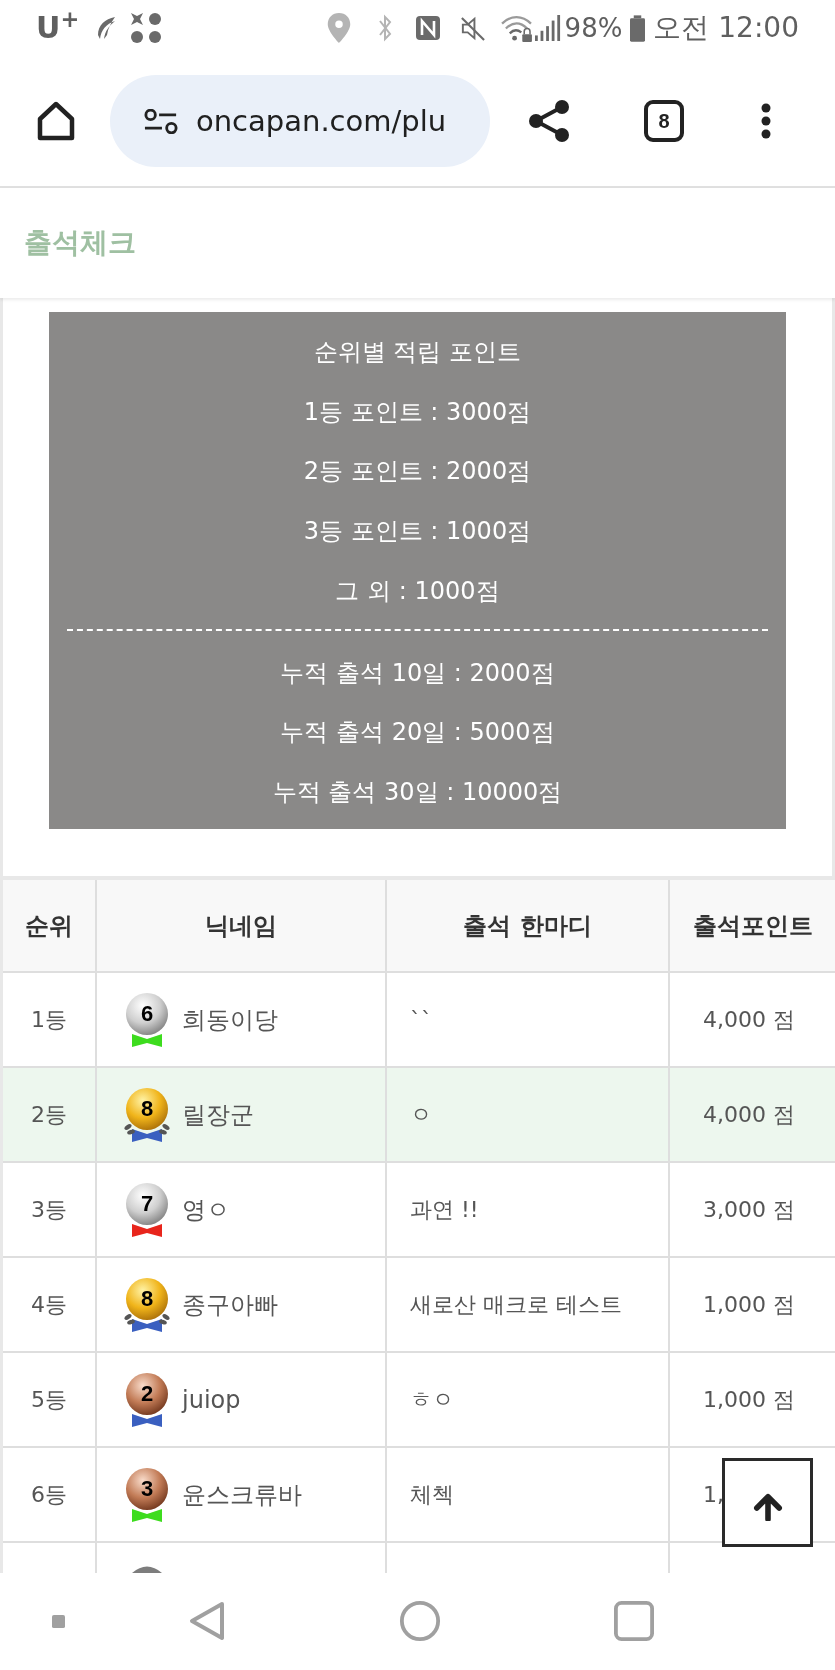  I want to click on column-header: 순위, so click(49, 926).